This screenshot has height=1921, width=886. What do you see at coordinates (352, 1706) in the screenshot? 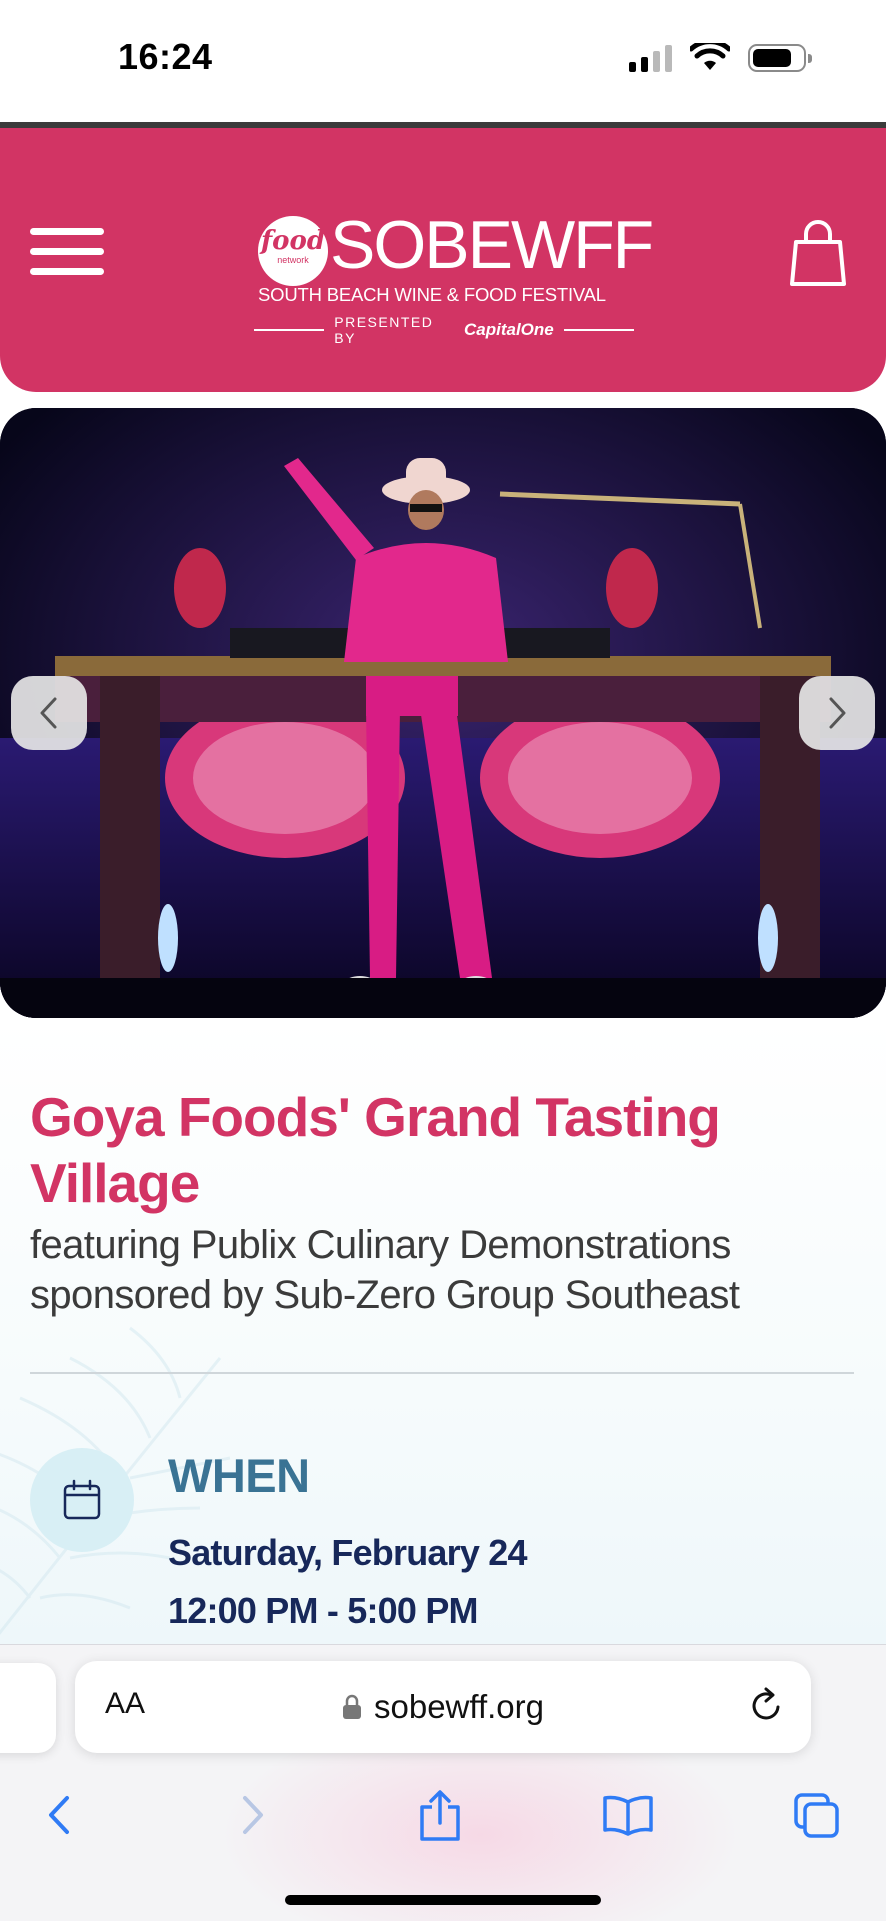
I see `lock-icon` at bounding box center [352, 1706].